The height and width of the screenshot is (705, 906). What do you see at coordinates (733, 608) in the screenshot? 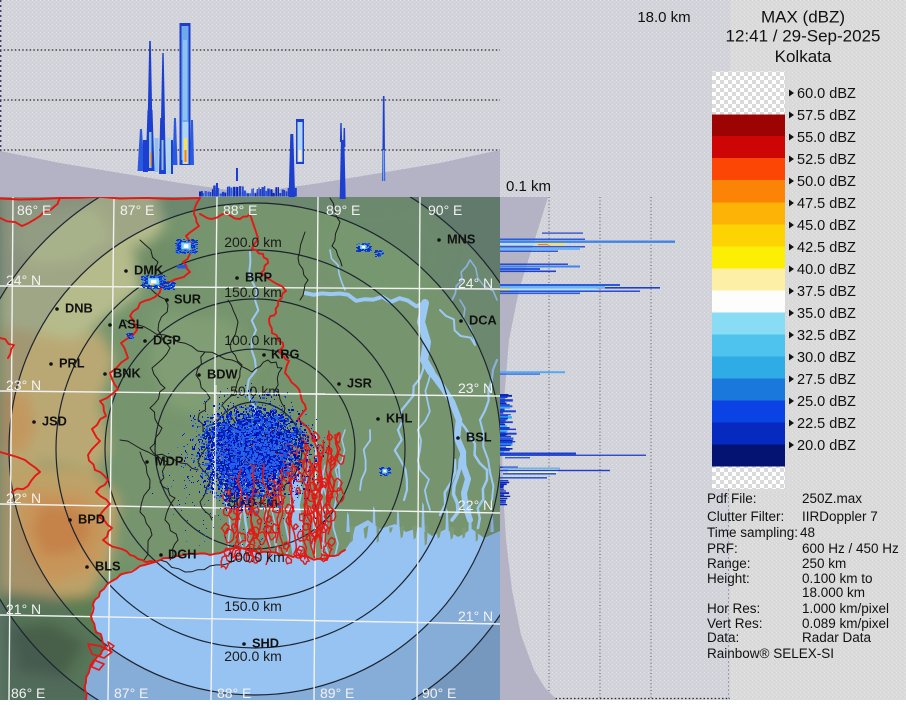
I see `svg-text: Hor Res:` at bounding box center [733, 608].